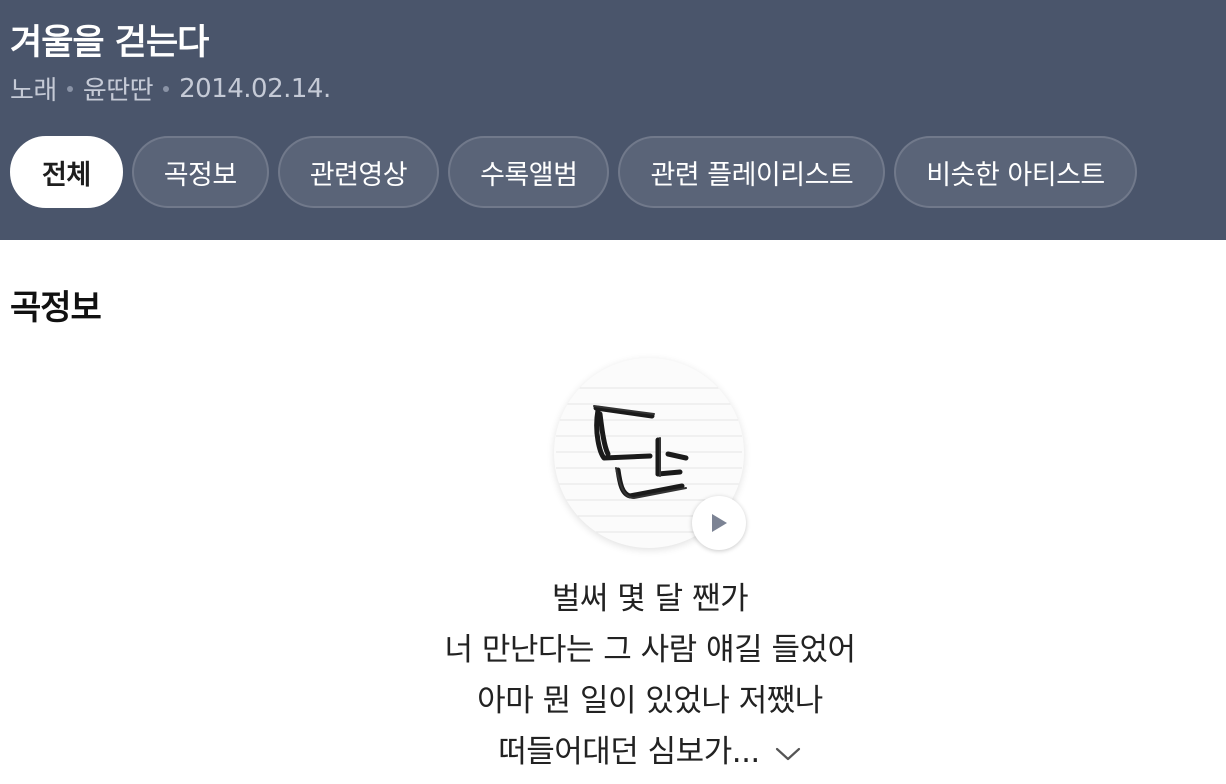  Describe the element at coordinates (33, 91) in the screenshot. I see `song-type: 노래` at that location.